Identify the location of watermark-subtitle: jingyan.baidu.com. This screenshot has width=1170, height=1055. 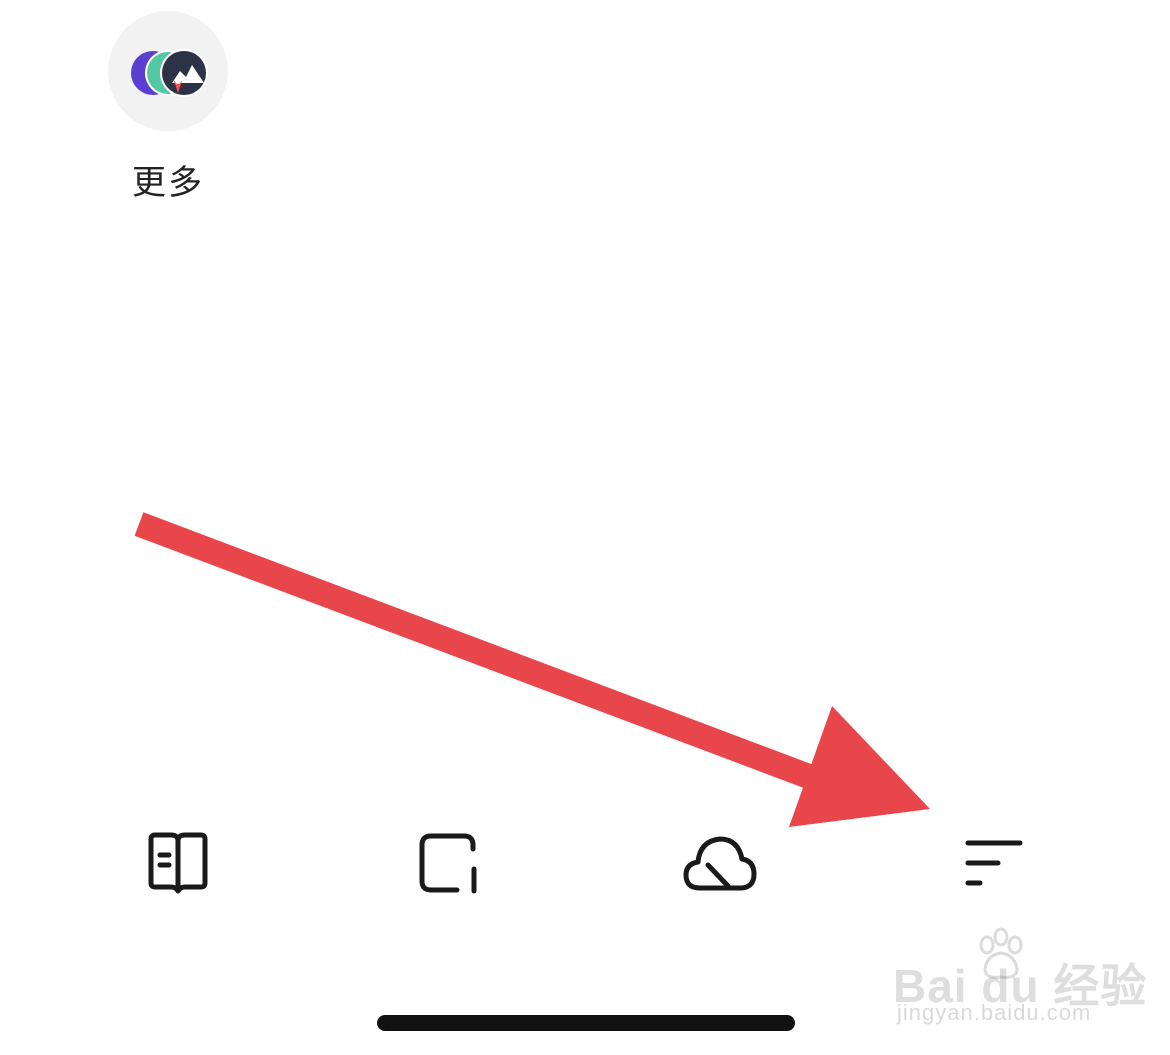
(994, 1012).